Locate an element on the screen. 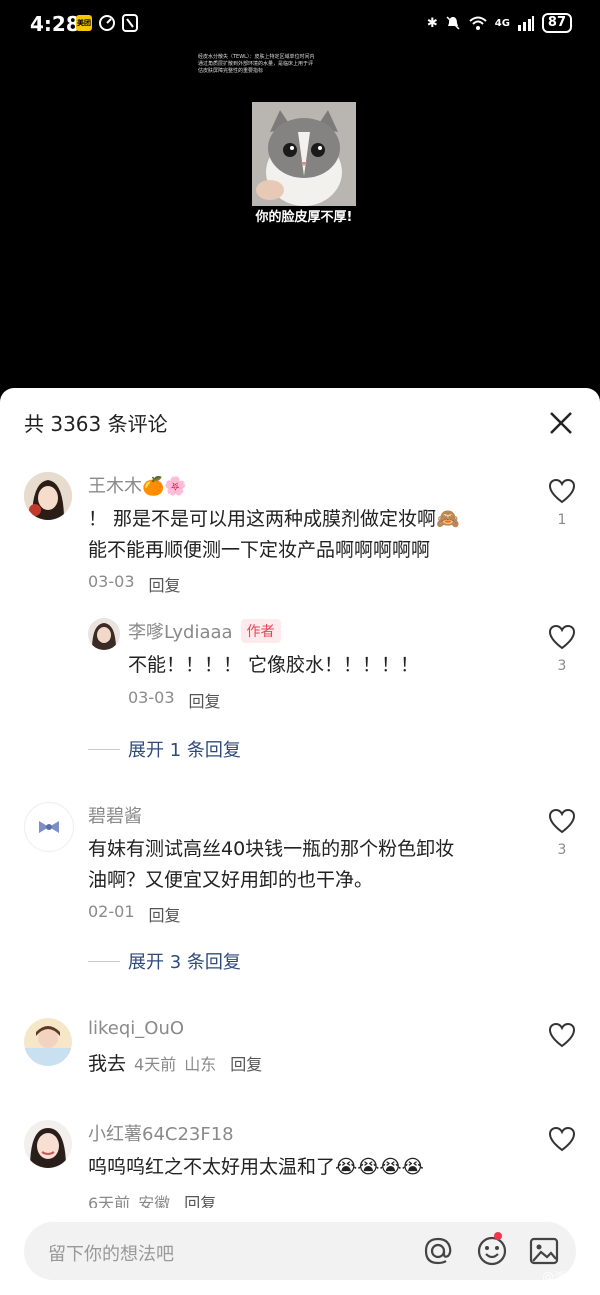  emoji-button is located at coordinates (492, 1249).